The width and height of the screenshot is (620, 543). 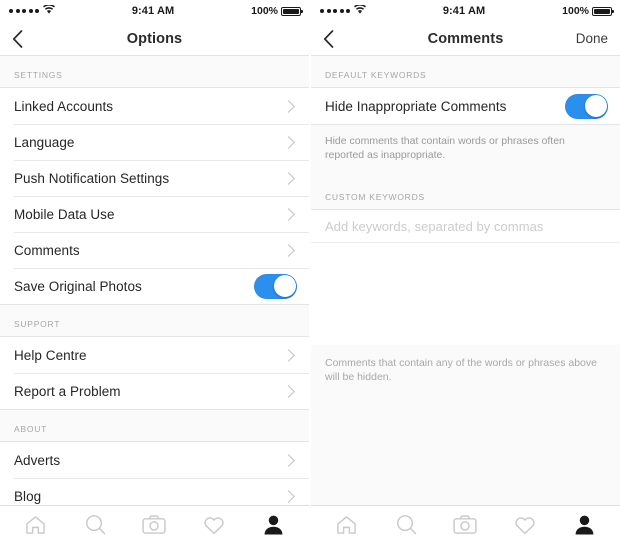 I want to click on row-label: Report a Problem, so click(x=67, y=391).